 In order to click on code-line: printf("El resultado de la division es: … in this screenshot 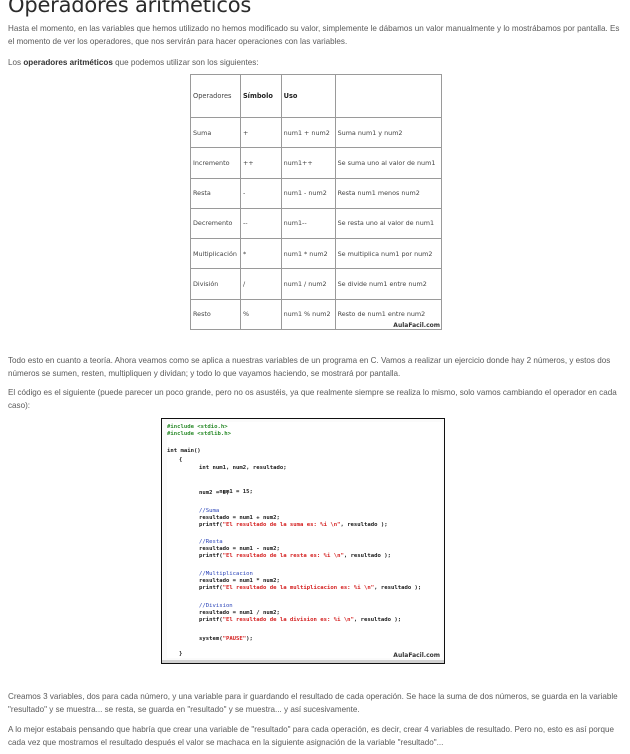, I will do `click(300, 620)`.